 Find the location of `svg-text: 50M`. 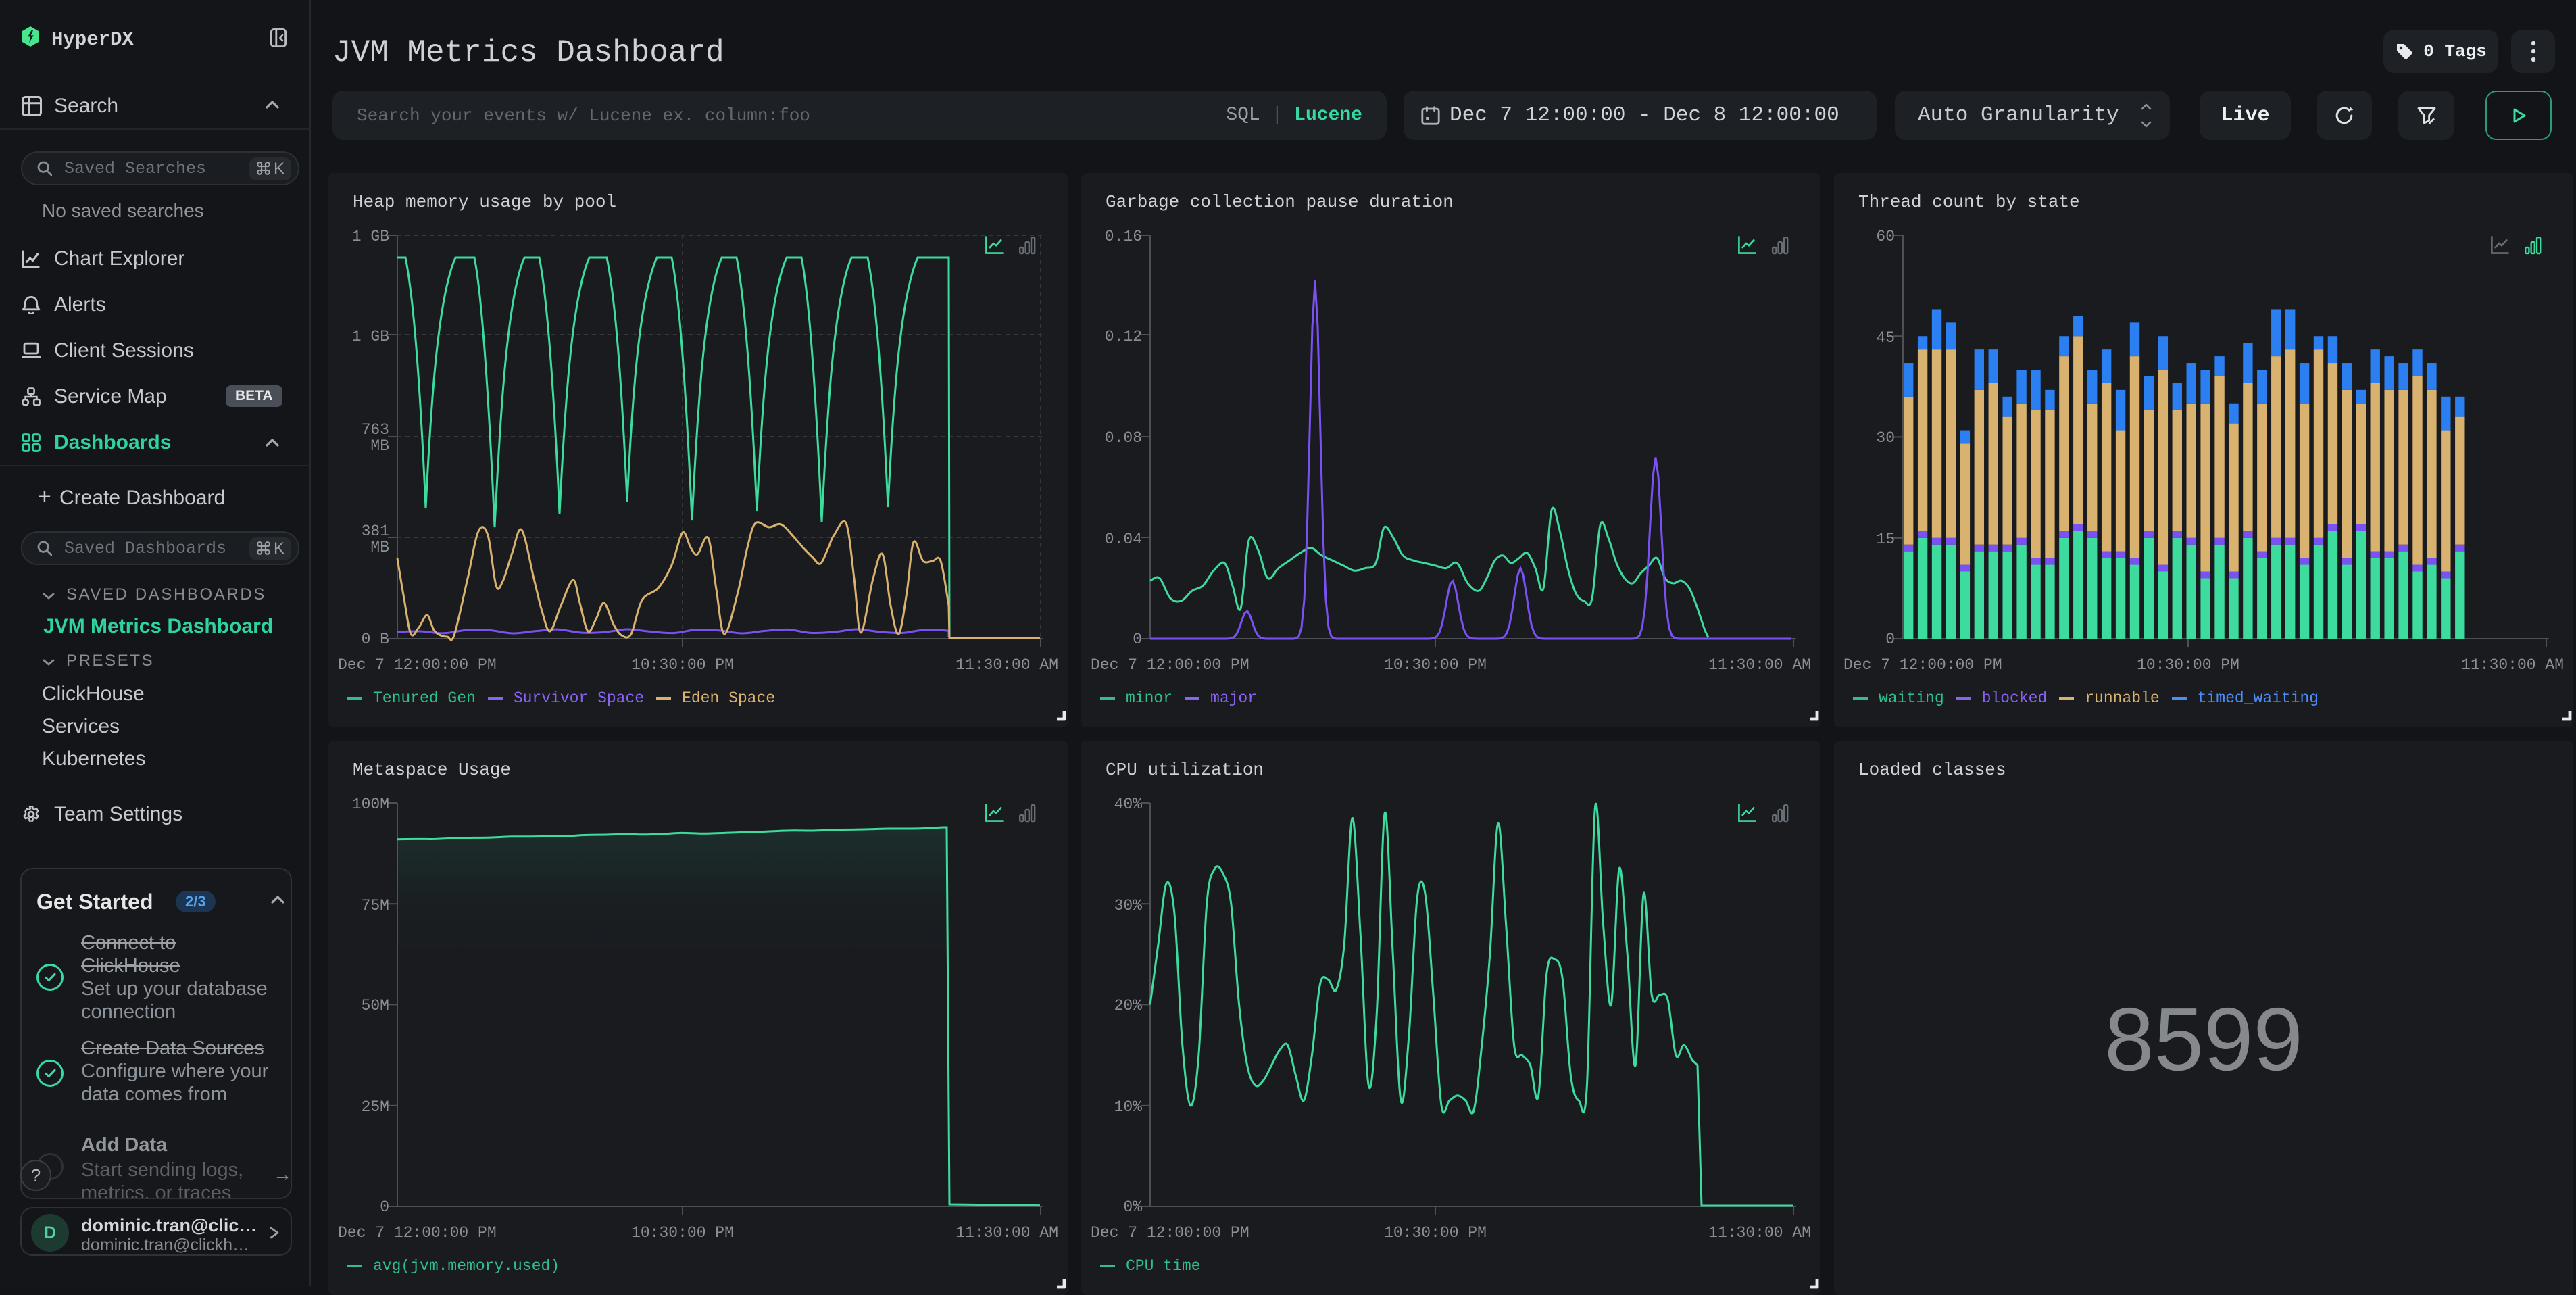

svg-text: 50M is located at coordinates (375, 1006).